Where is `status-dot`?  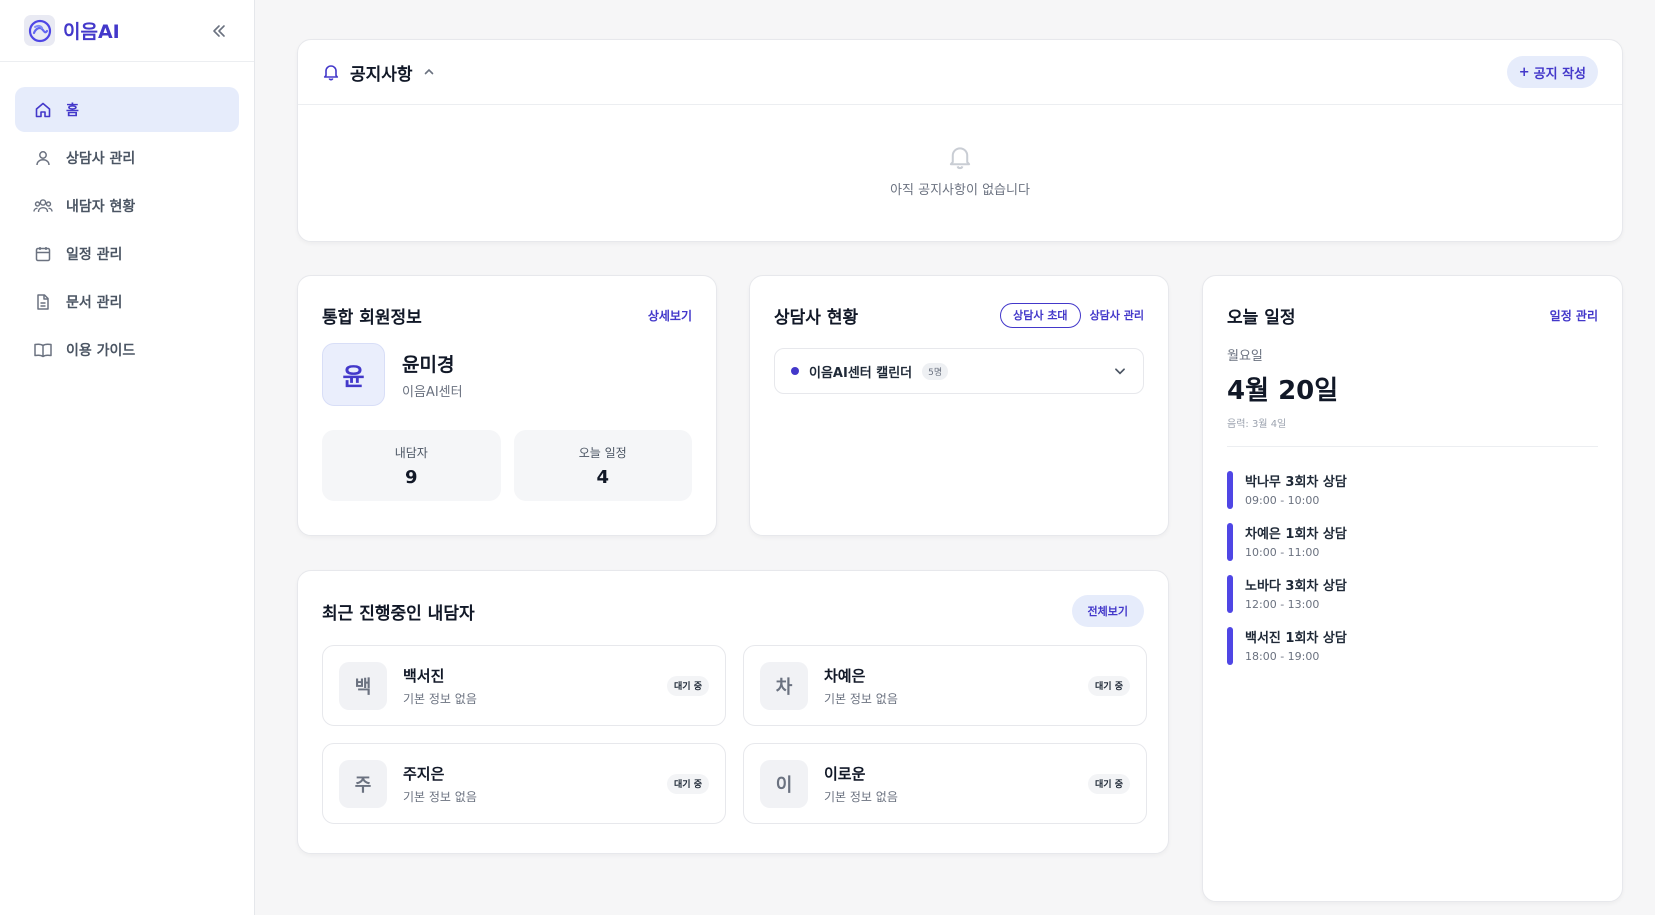 status-dot is located at coordinates (795, 371).